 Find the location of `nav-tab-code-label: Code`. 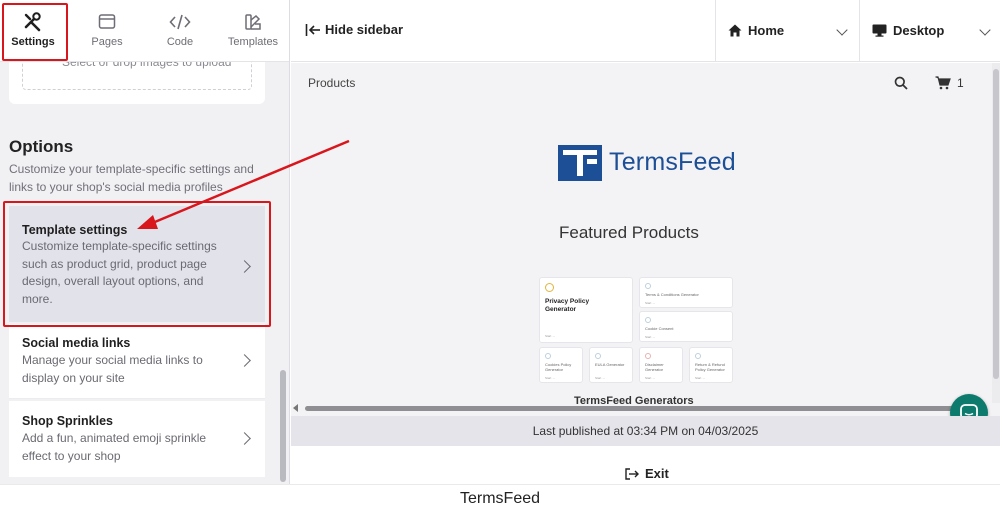

nav-tab-code-label: Code is located at coordinates (180, 42).